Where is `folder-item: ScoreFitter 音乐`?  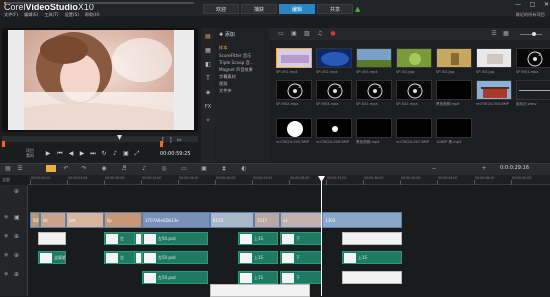 folder-item: ScoreFitter 音乐 is located at coordinates (235, 56).